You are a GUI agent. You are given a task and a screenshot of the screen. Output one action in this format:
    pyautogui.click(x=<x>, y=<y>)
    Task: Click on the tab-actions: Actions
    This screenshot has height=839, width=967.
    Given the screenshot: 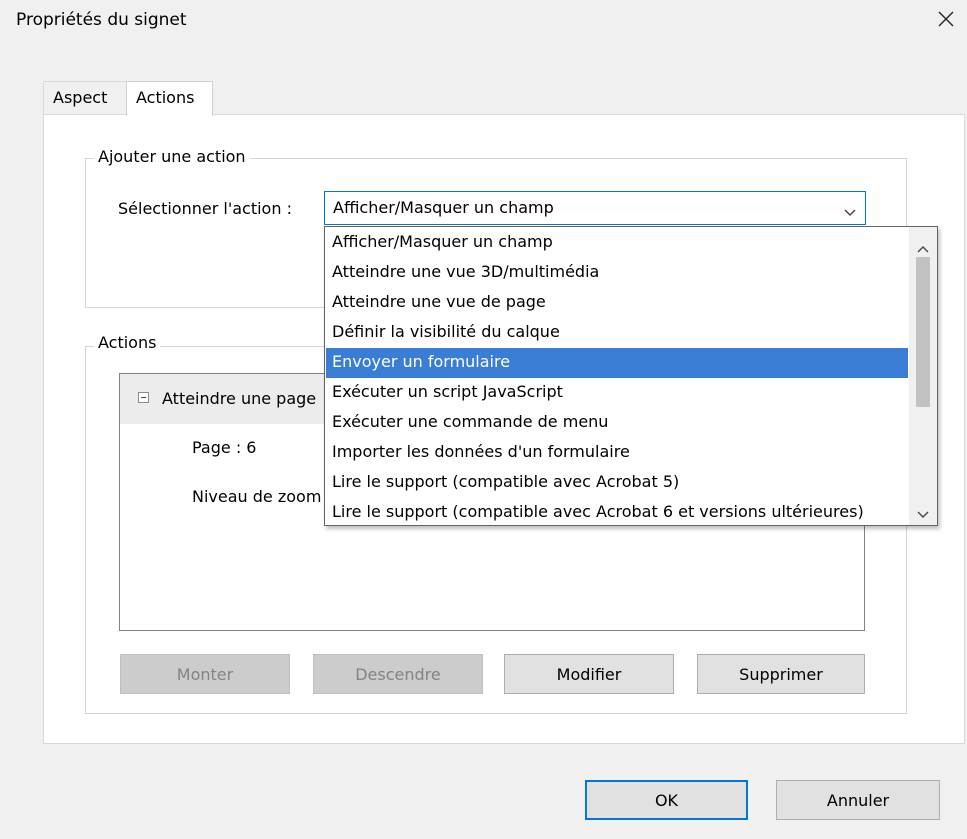 What is the action you would take?
    pyautogui.click(x=169, y=98)
    